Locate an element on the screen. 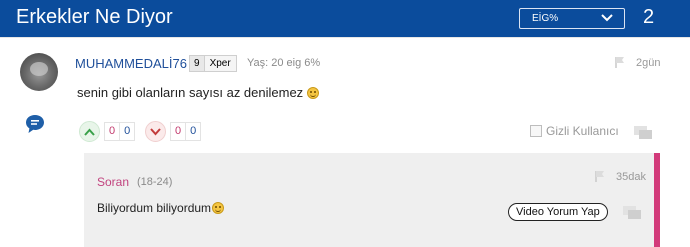 The height and width of the screenshot is (247, 690). downvote-button is located at coordinates (155, 131).